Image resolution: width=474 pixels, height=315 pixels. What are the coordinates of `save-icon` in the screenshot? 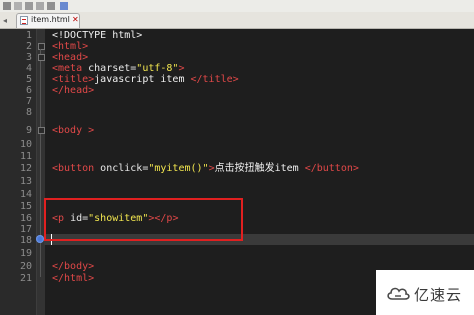 It's located at (64, 6).